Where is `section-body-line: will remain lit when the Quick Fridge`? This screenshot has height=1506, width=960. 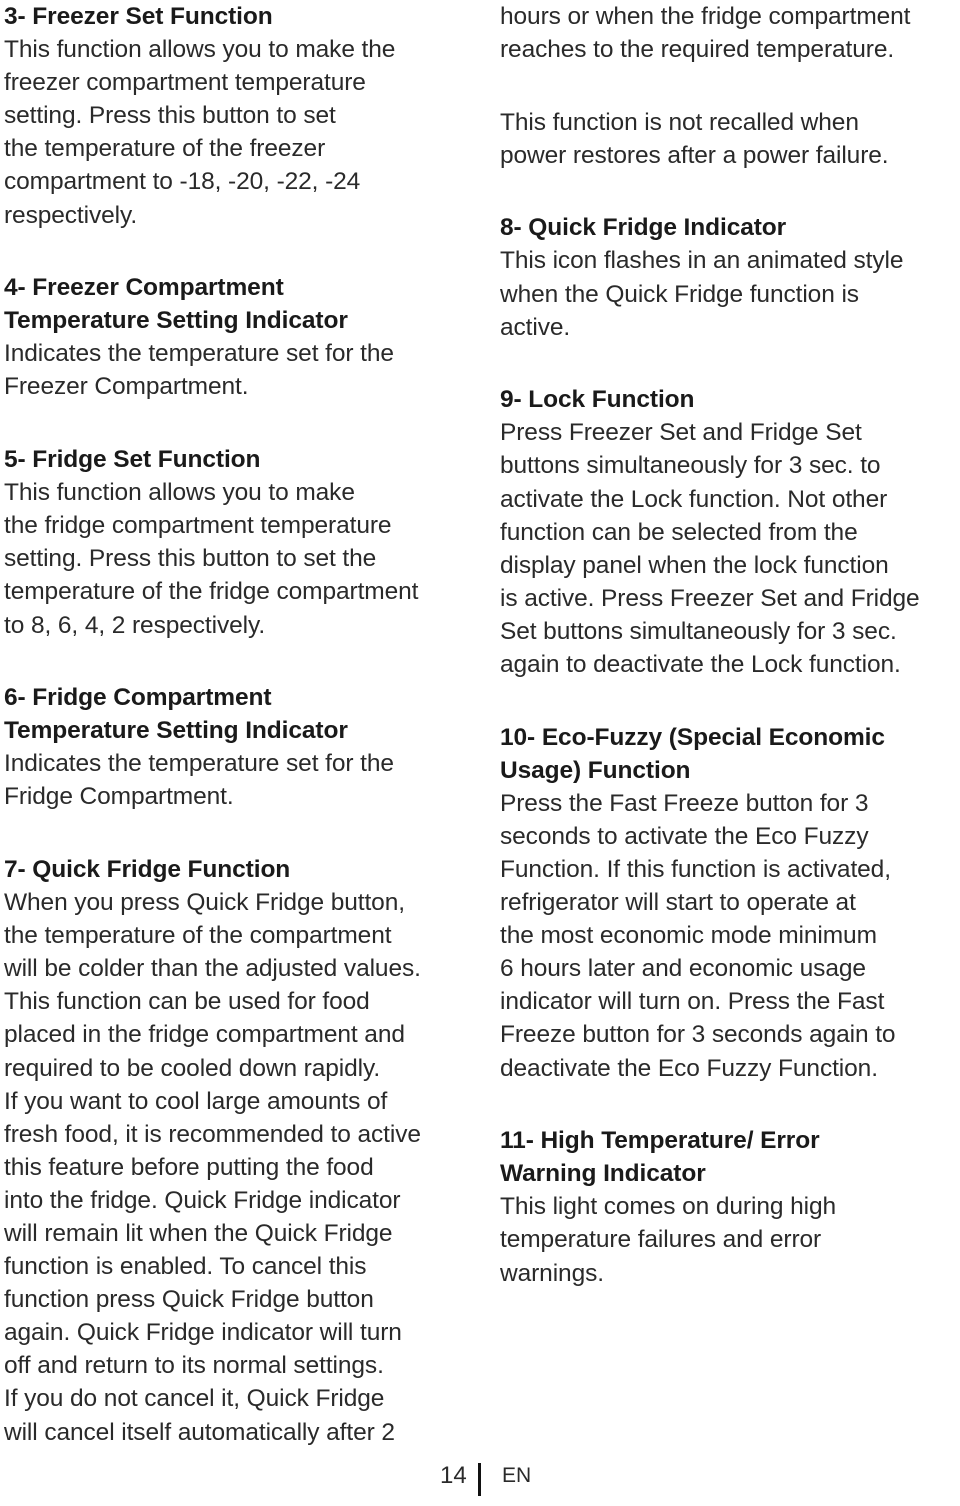
section-body-line: will remain lit when the Quick Fridge is located at coordinates (198, 1233).